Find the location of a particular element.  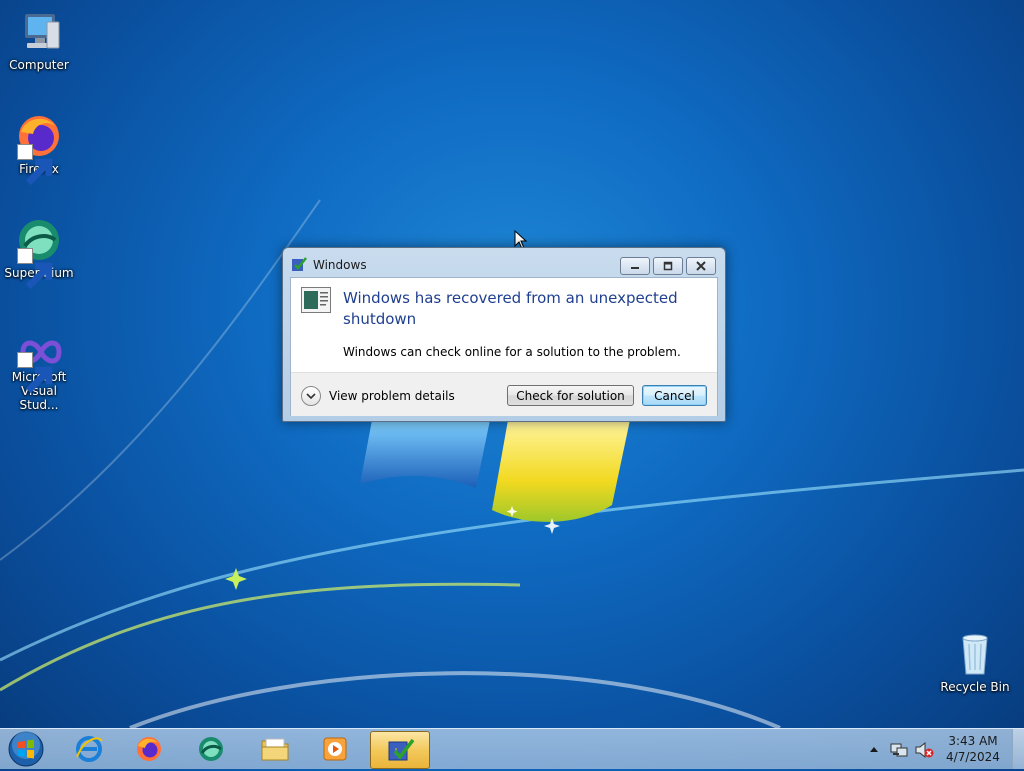

check-for-solution-button: Check for solution is located at coordinates (570, 395).